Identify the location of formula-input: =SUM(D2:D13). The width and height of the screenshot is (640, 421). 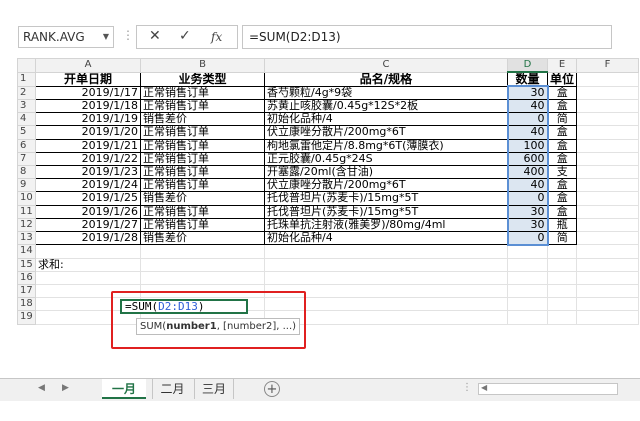
(427, 37).